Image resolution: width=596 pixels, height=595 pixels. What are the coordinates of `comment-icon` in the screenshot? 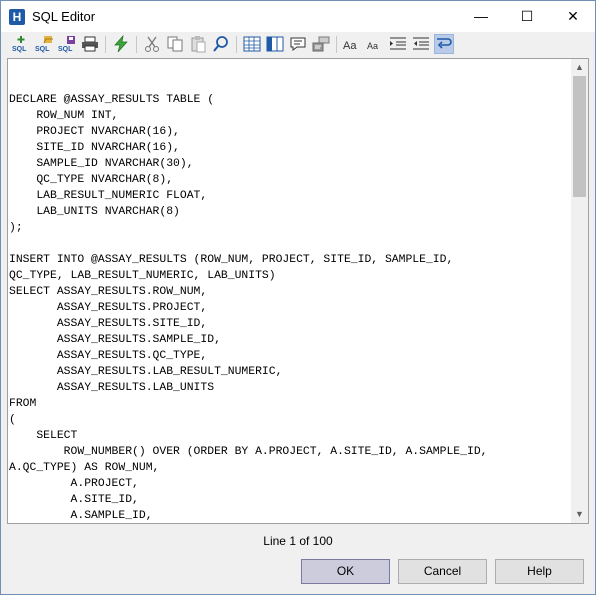 It's located at (298, 44).